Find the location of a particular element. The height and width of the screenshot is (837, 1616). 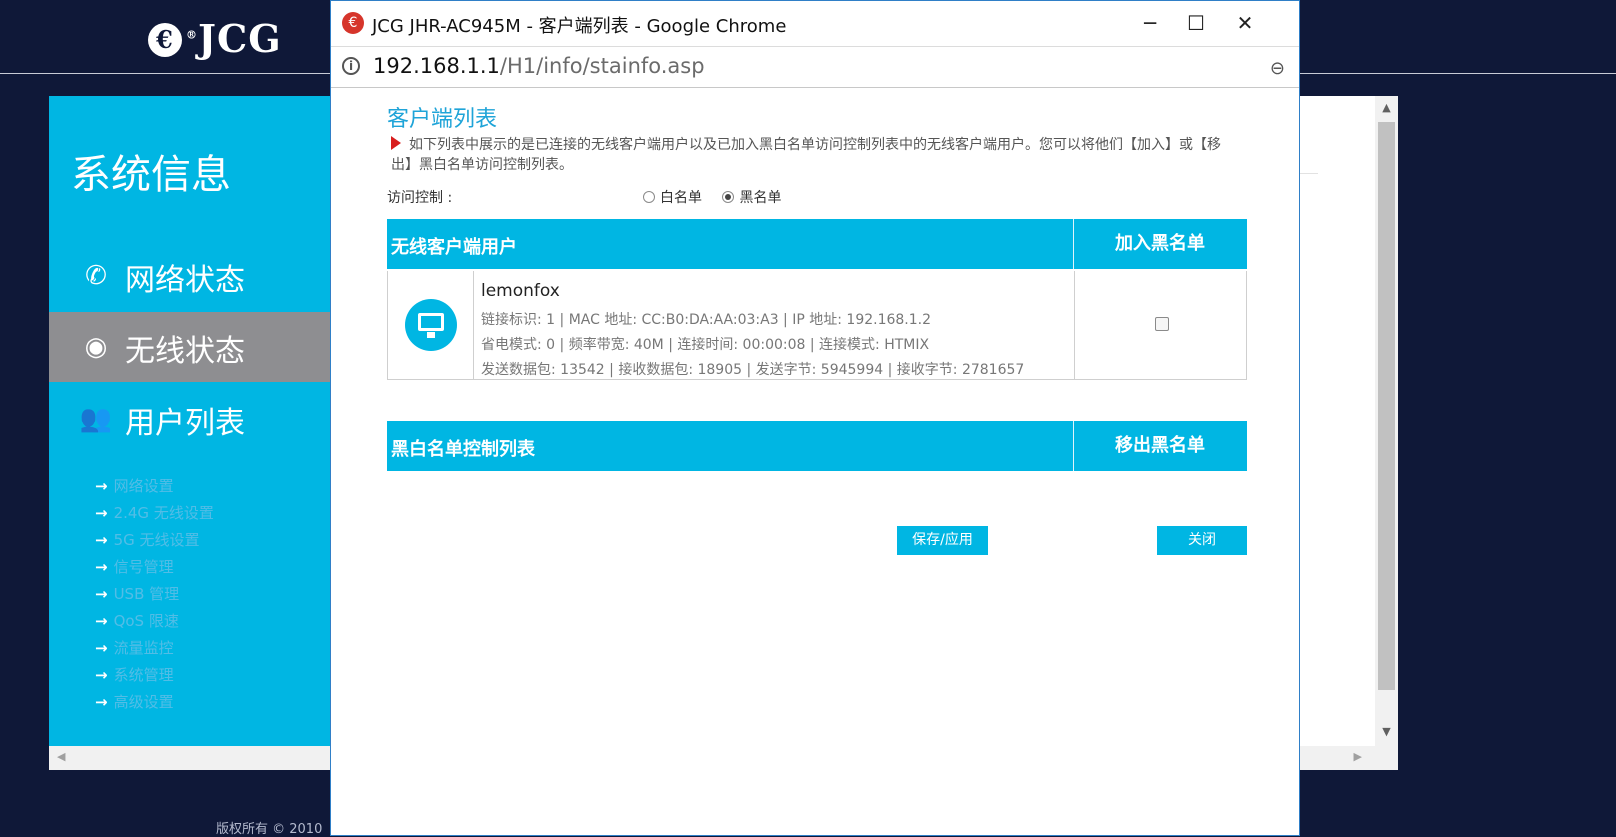

close-window-button: ✕ is located at coordinates (1245, 23).